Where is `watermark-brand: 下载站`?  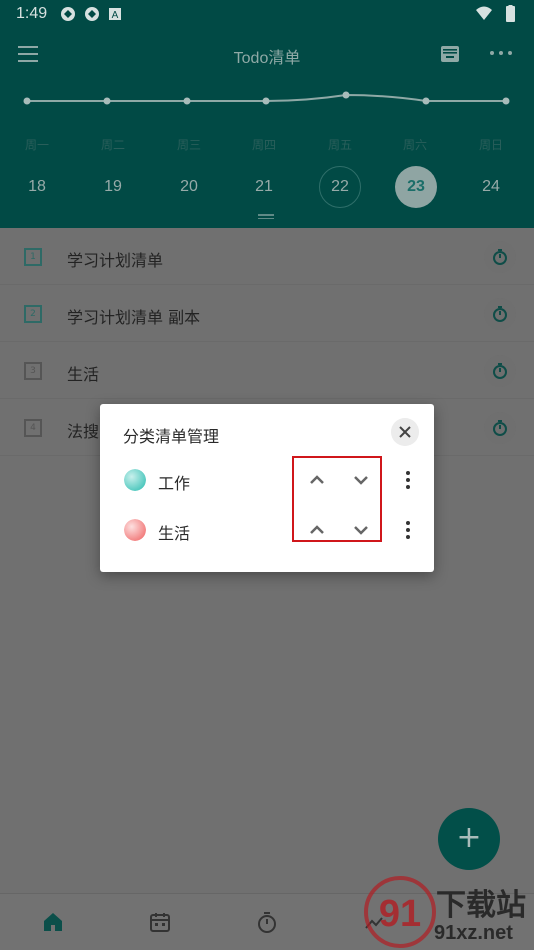
watermark-brand: 下载站 is located at coordinates (481, 905).